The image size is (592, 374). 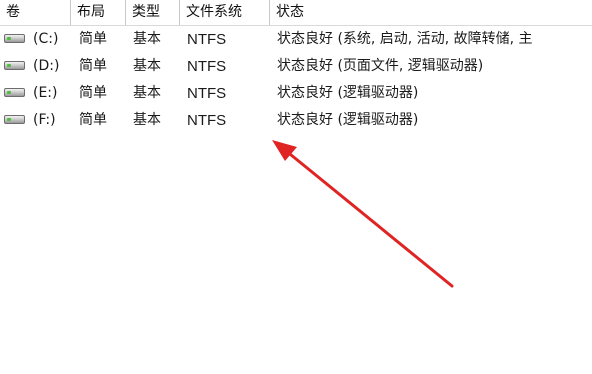 What do you see at coordinates (44, 120) in the screenshot?
I see `volume-name: (F:)` at bounding box center [44, 120].